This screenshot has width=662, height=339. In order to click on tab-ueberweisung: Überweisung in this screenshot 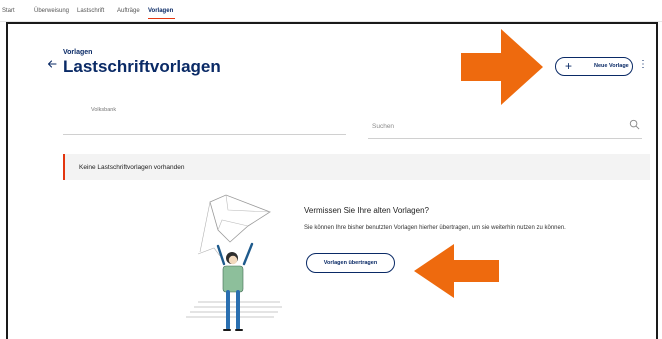, I will do `click(51, 11)`.